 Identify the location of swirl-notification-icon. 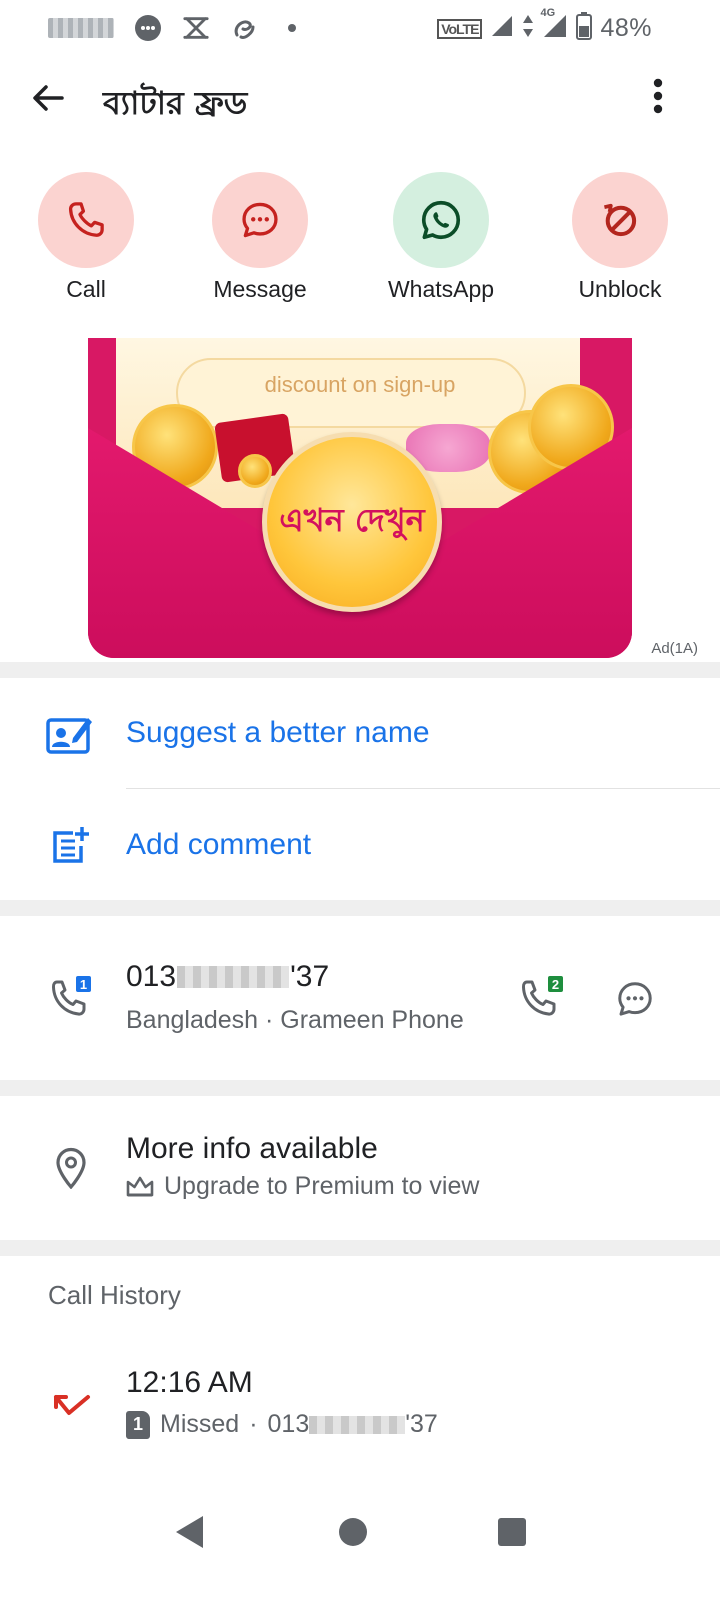
(244, 28).